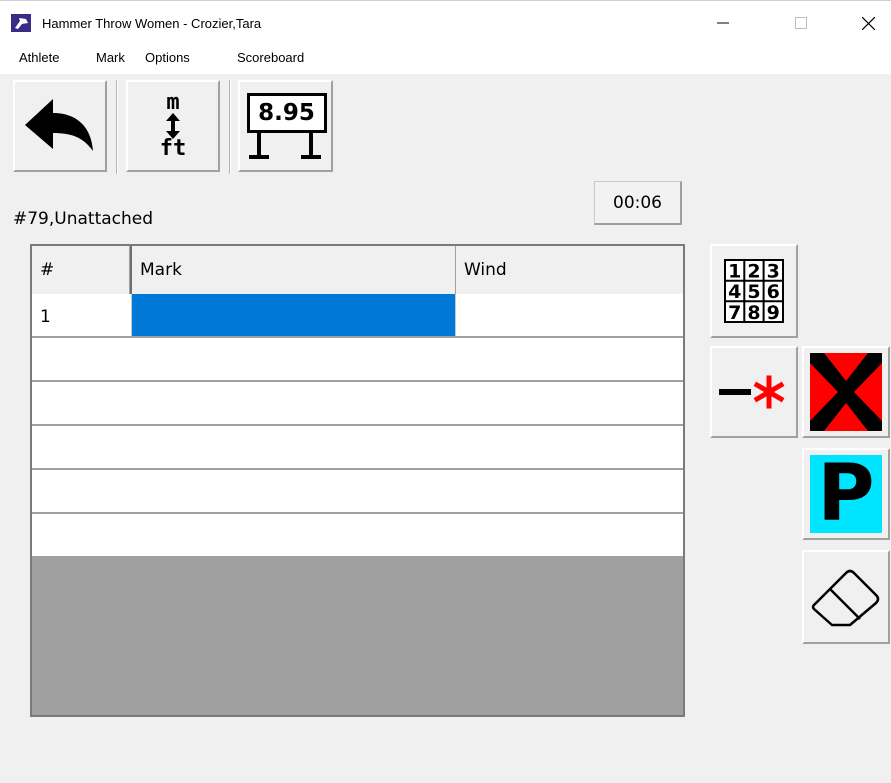 The height and width of the screenshot is (783, 891). What do you see at coordinates (82, 315) in the screenshot?
I see `cell-number: 1` at bounding box center [82, 315].